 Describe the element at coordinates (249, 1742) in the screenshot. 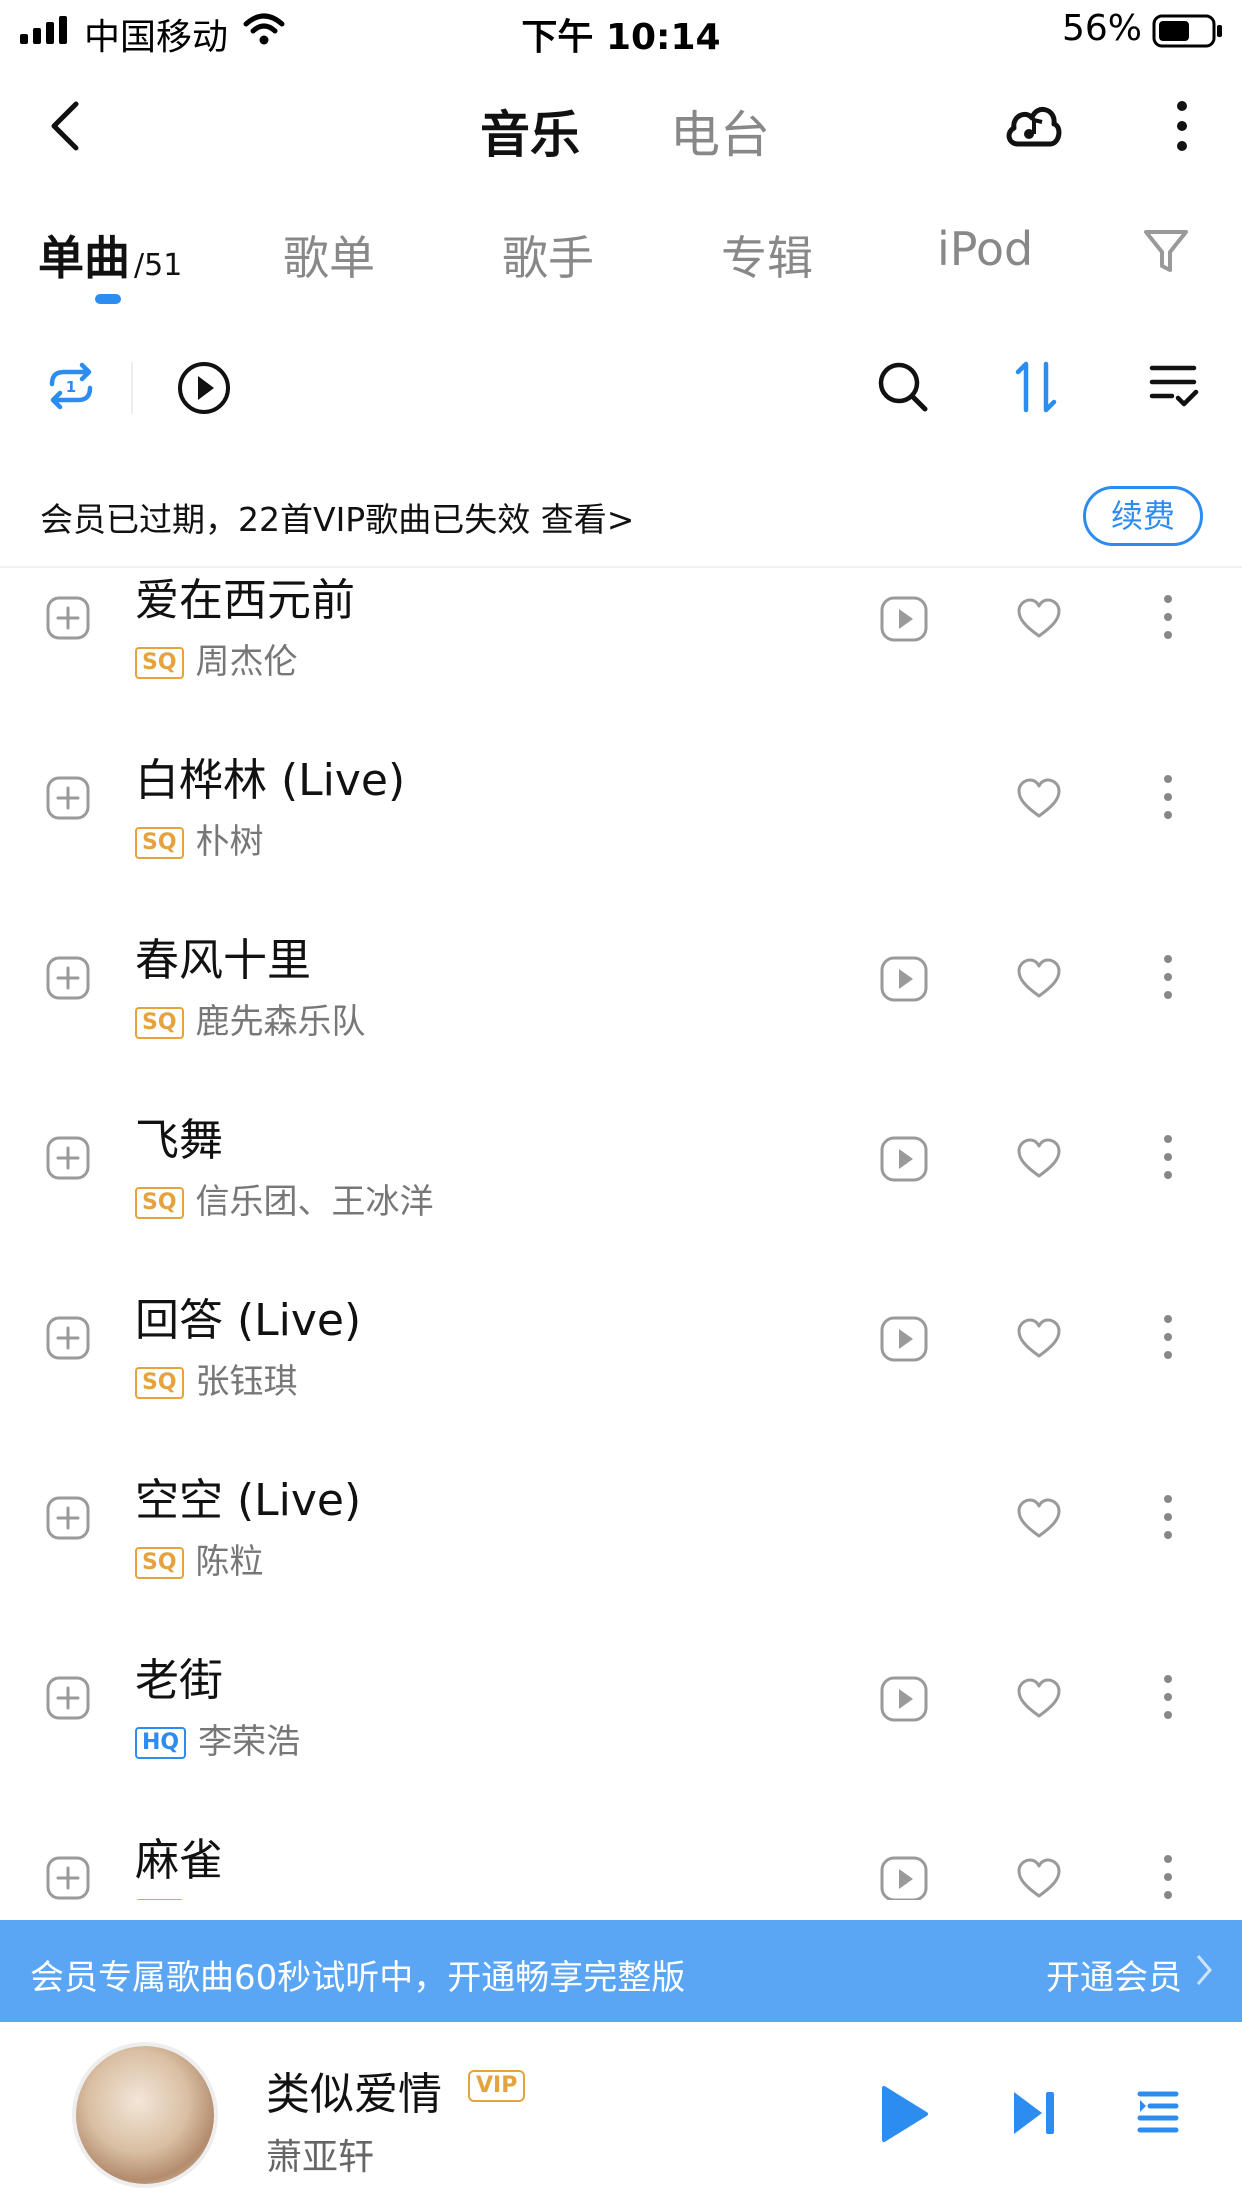

I see `song-artist: 李荣浩` at that location.